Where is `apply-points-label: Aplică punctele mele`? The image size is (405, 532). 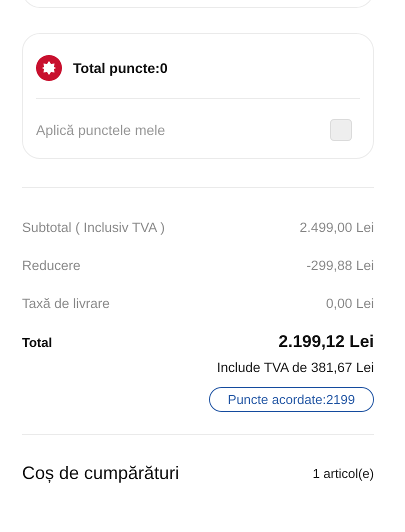
apply-points-label: Aplică punctele mele is located at coordinates (101, 130).